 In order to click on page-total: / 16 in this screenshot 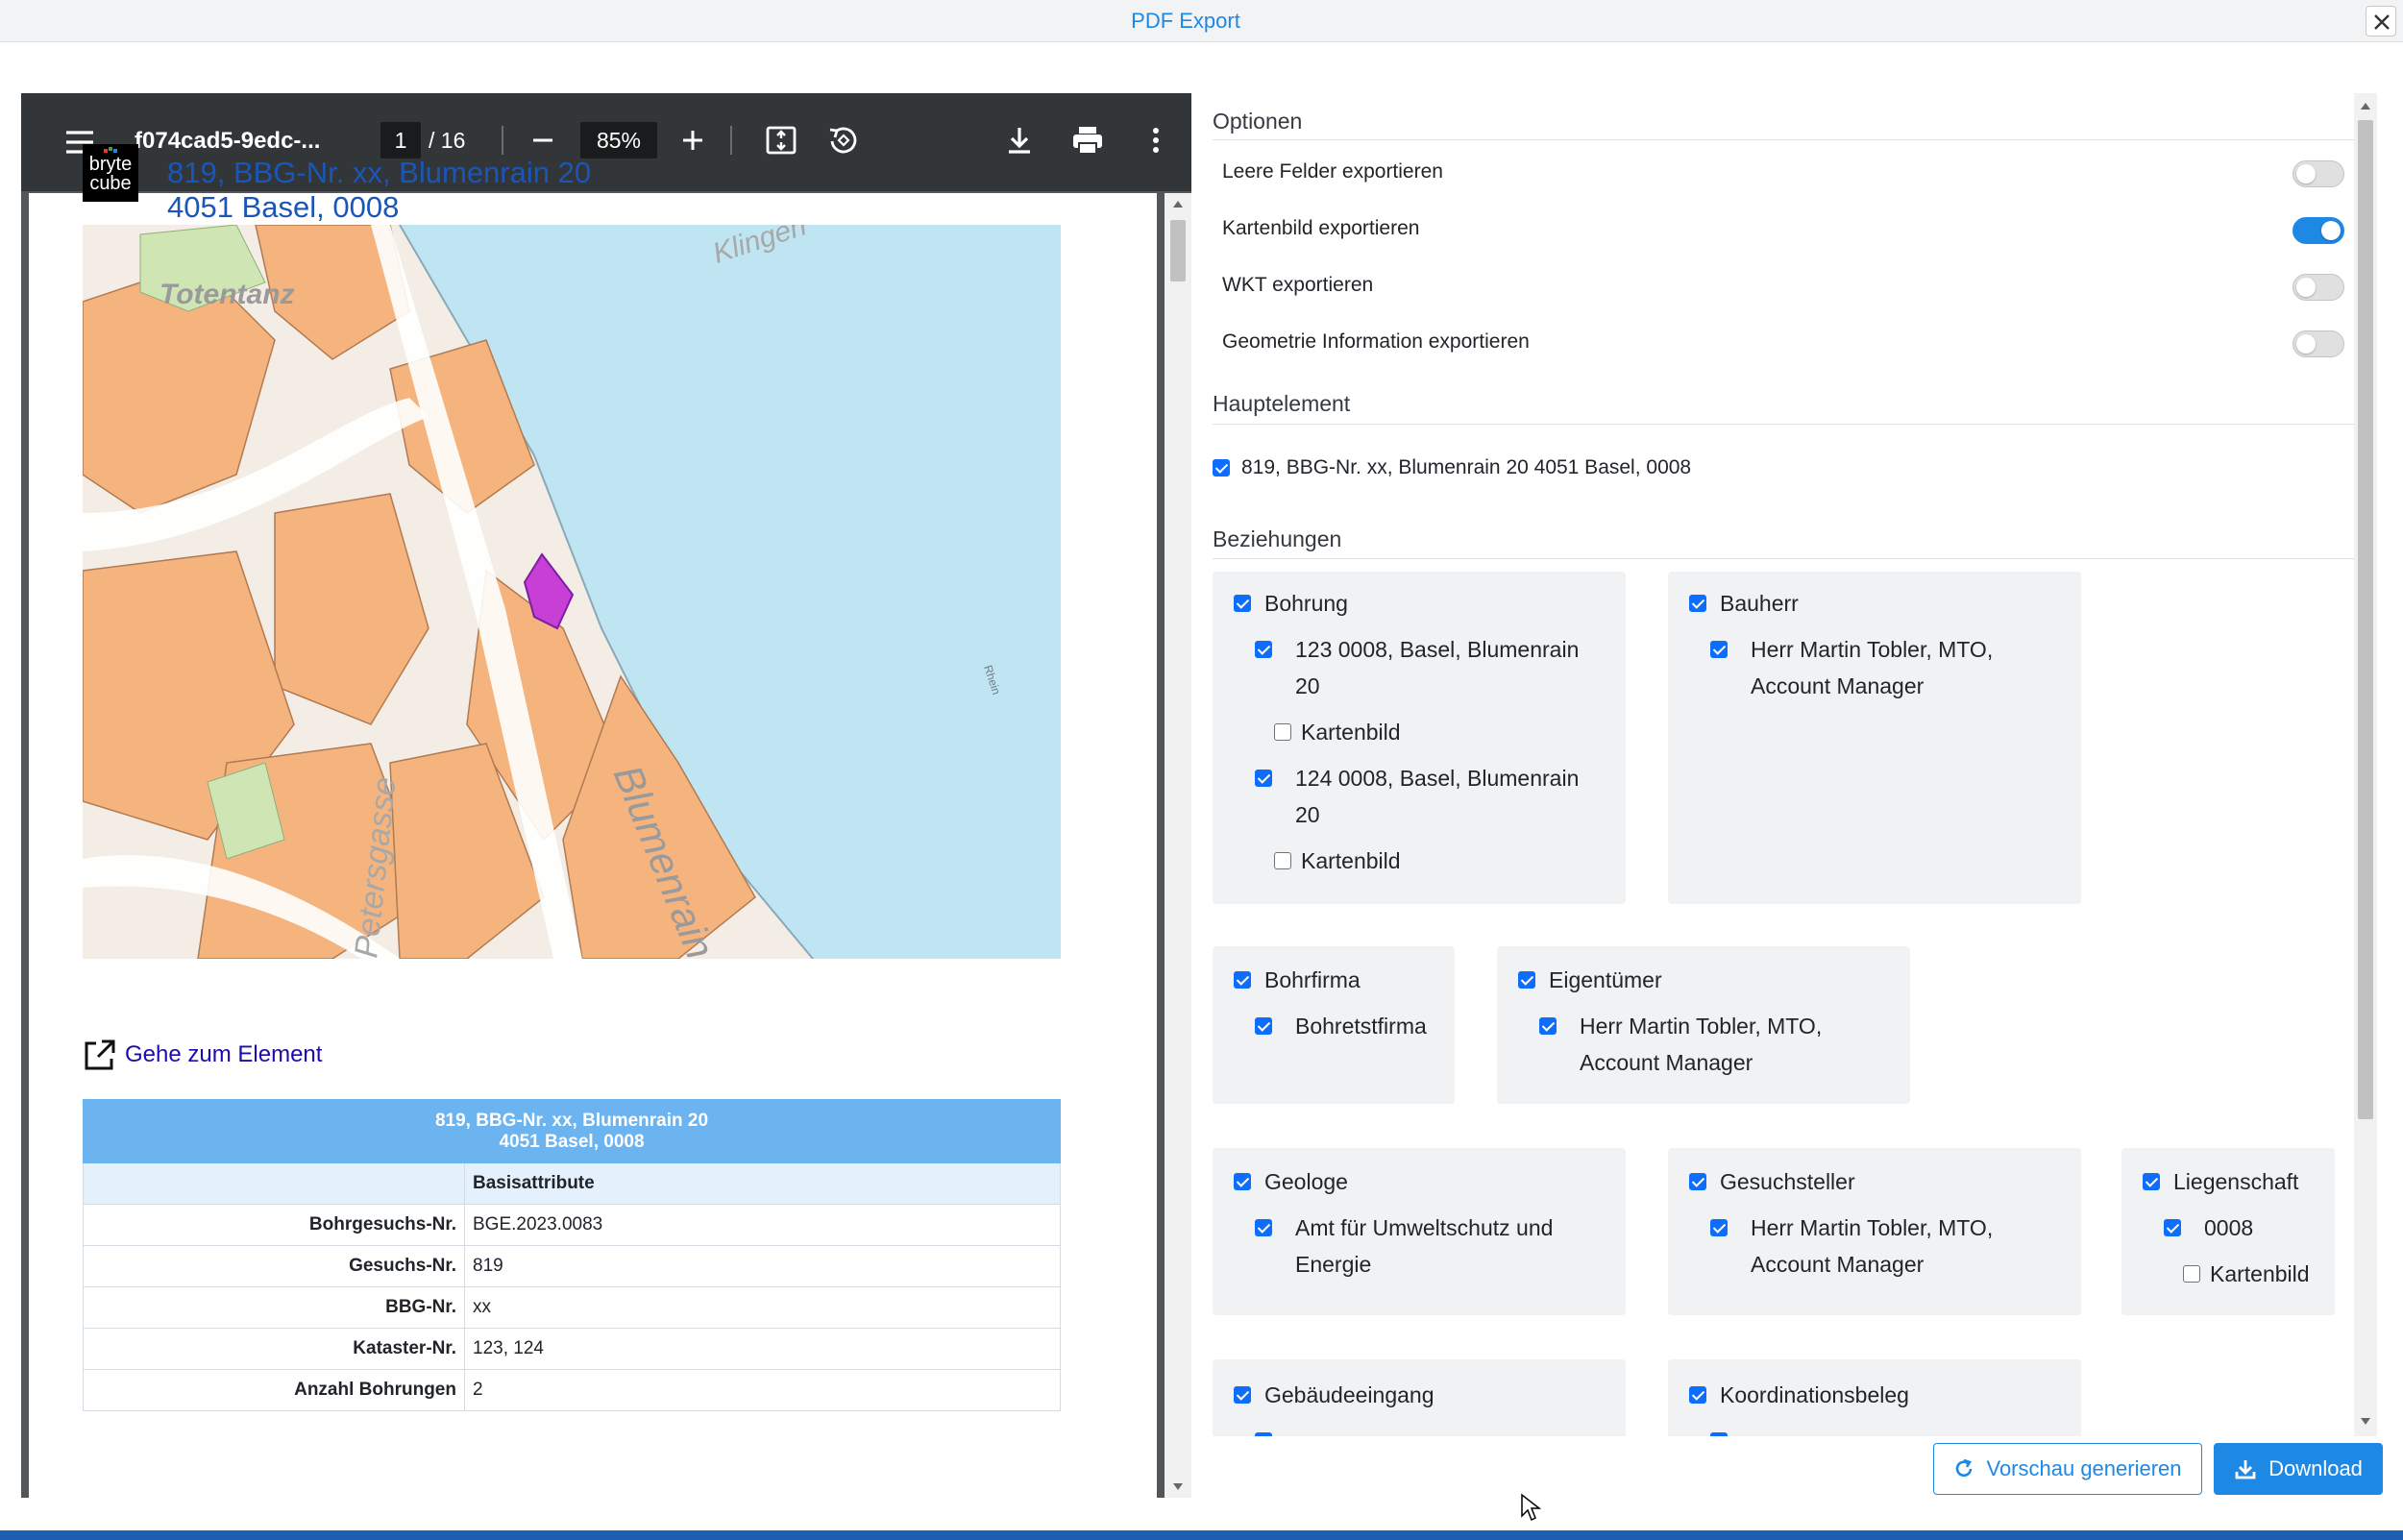, I will do `click(447, 140)`.